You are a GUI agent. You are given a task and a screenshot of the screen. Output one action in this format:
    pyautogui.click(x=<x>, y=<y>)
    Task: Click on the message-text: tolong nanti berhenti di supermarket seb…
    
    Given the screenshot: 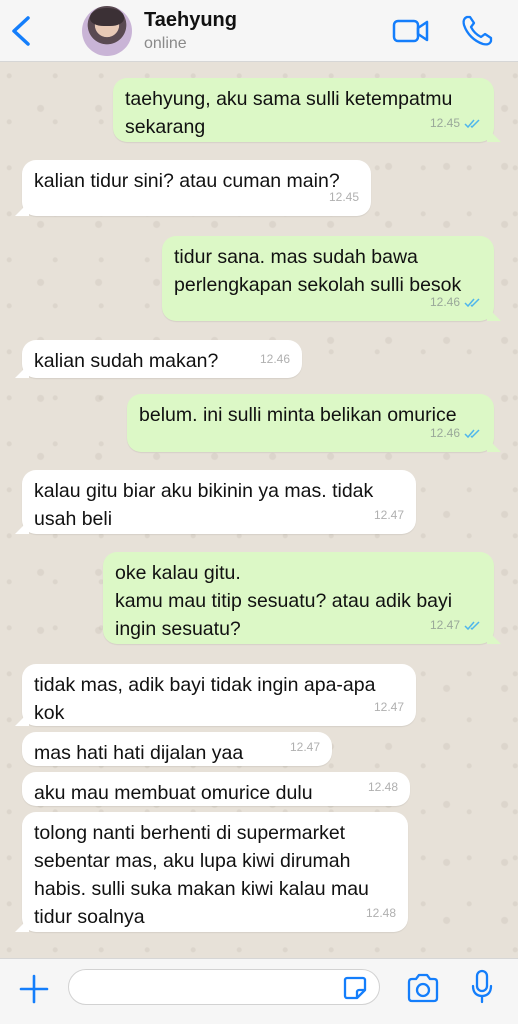 What is the action you would take?
    pyautogui.click(x=201, y=875)
    